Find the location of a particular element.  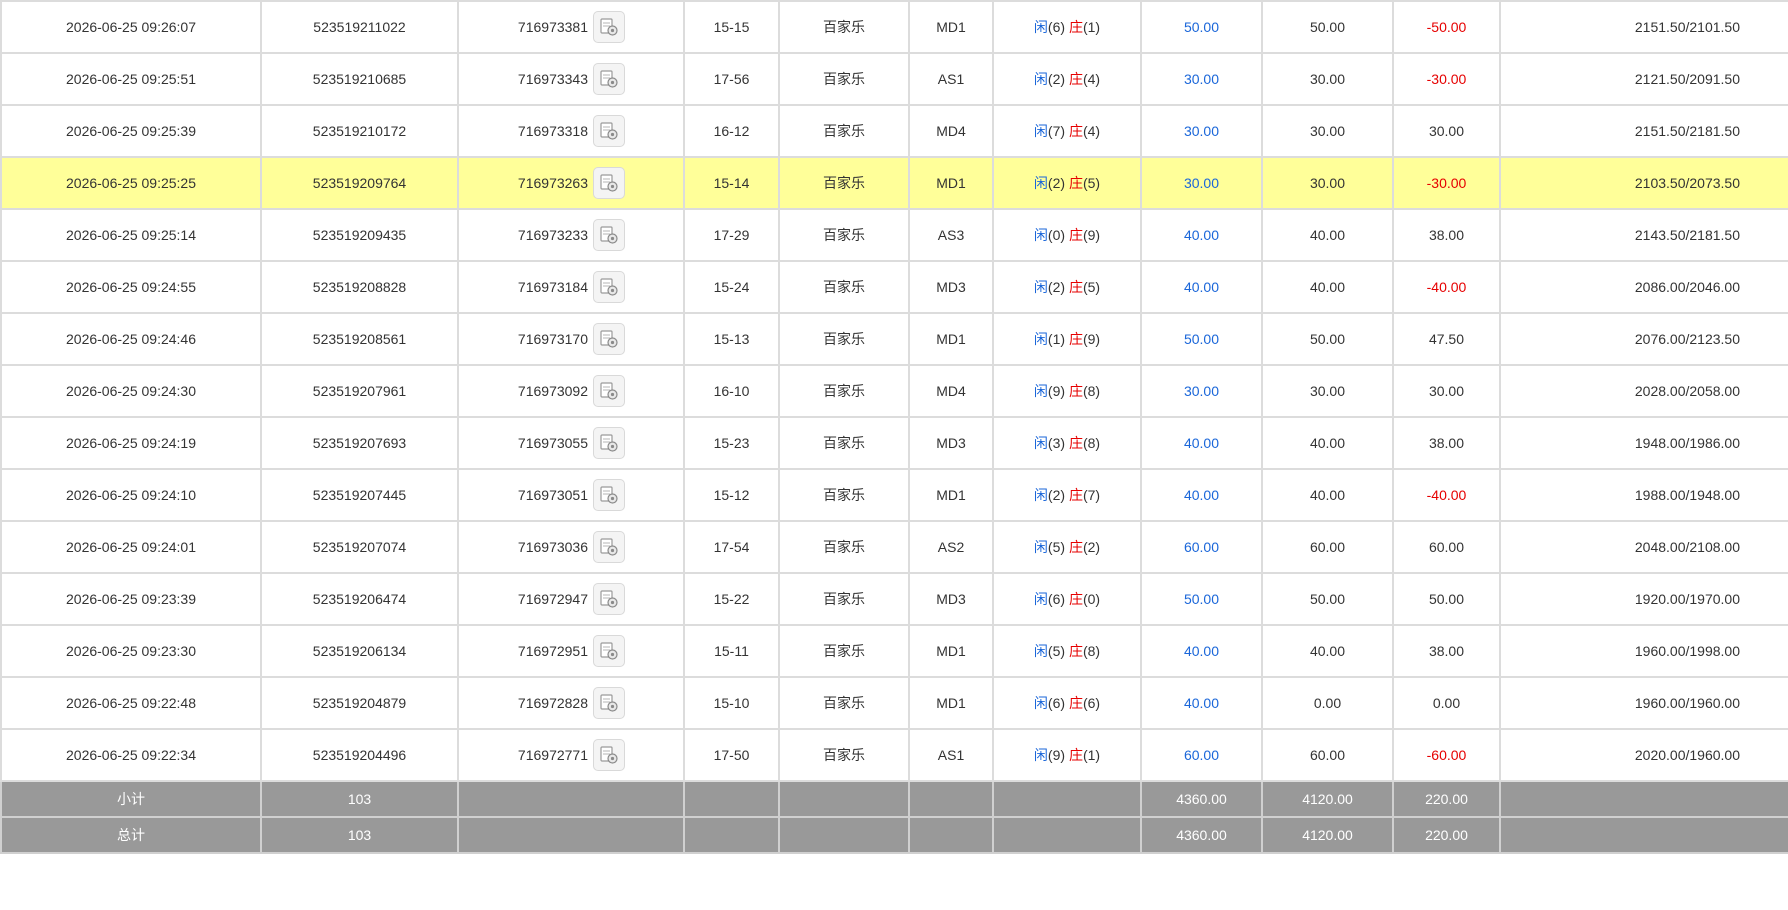

bet-time-cell: 2026-06-25 09:23:30 is located at coordinates (131, 651).